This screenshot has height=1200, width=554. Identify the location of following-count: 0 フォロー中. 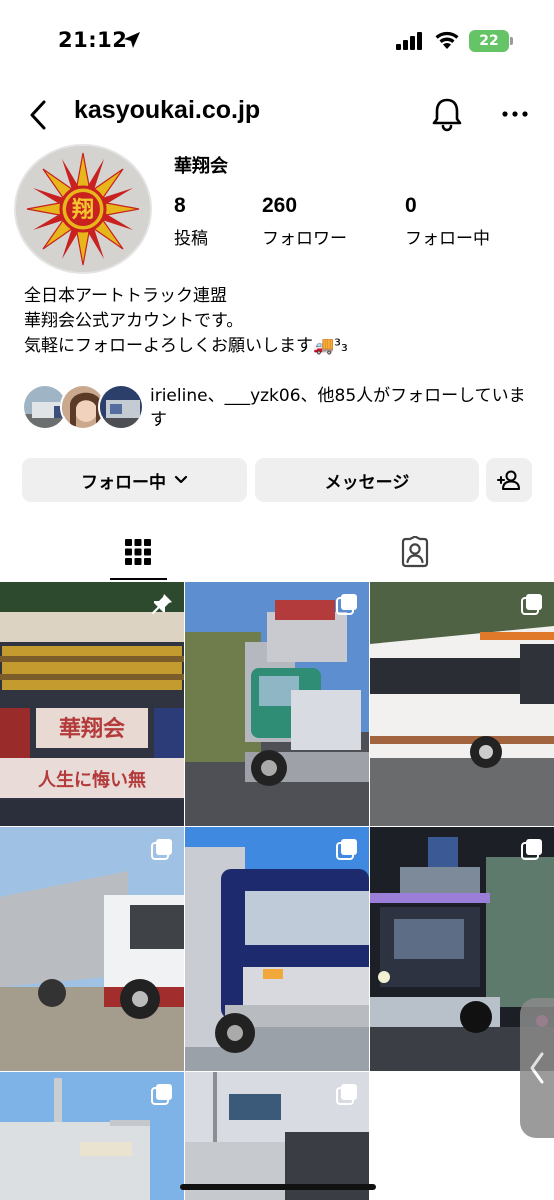
(447, 221).